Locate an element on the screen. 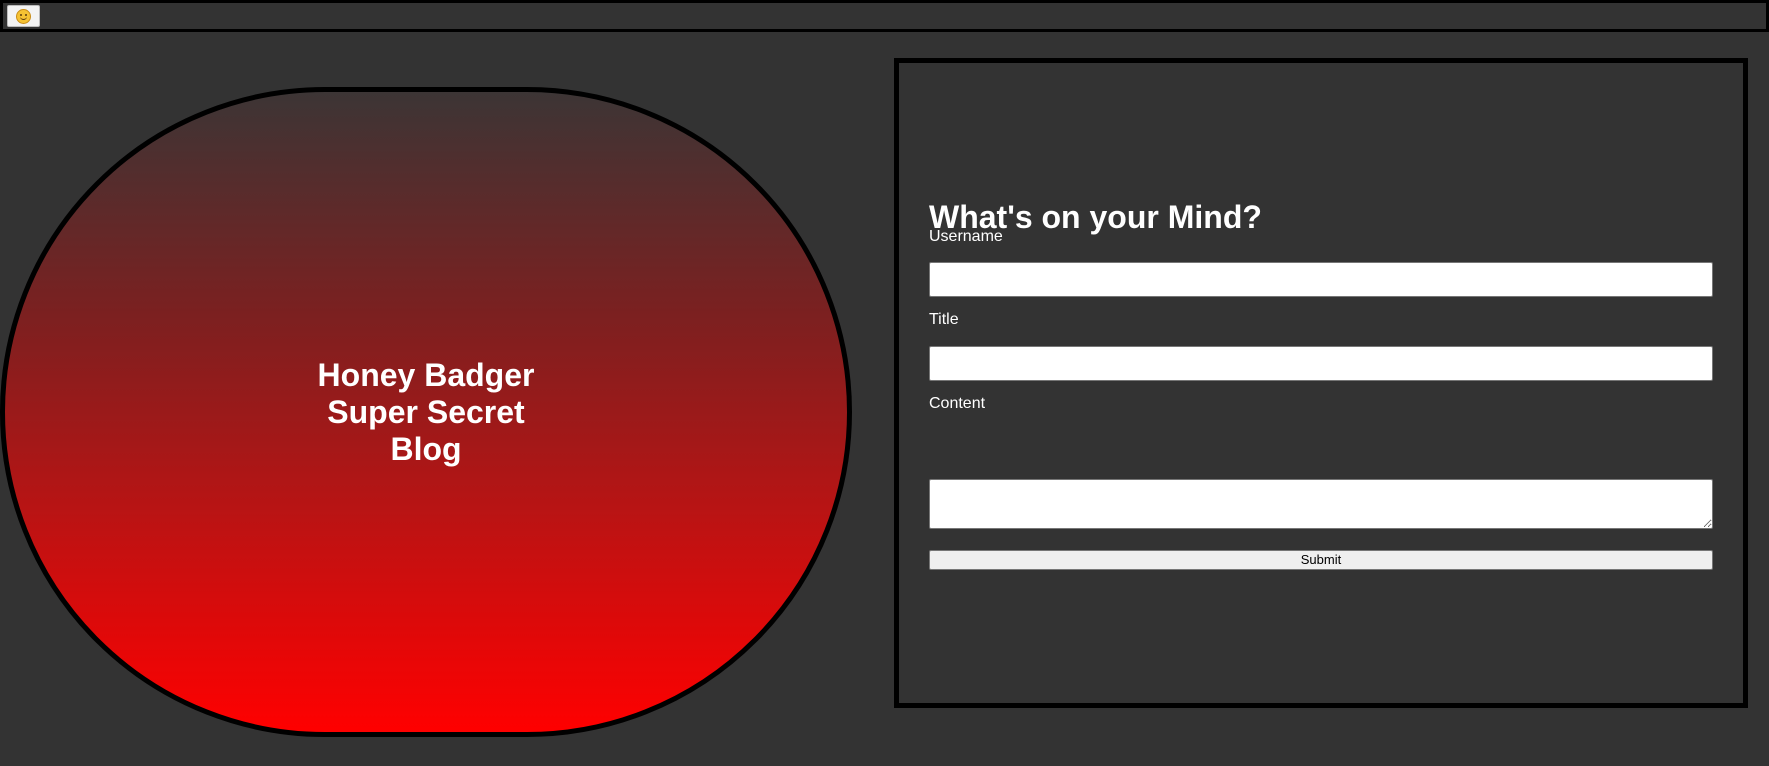 This screenshot has width=1769, height=766. content-textarea is located at coordinates (1321, 504).